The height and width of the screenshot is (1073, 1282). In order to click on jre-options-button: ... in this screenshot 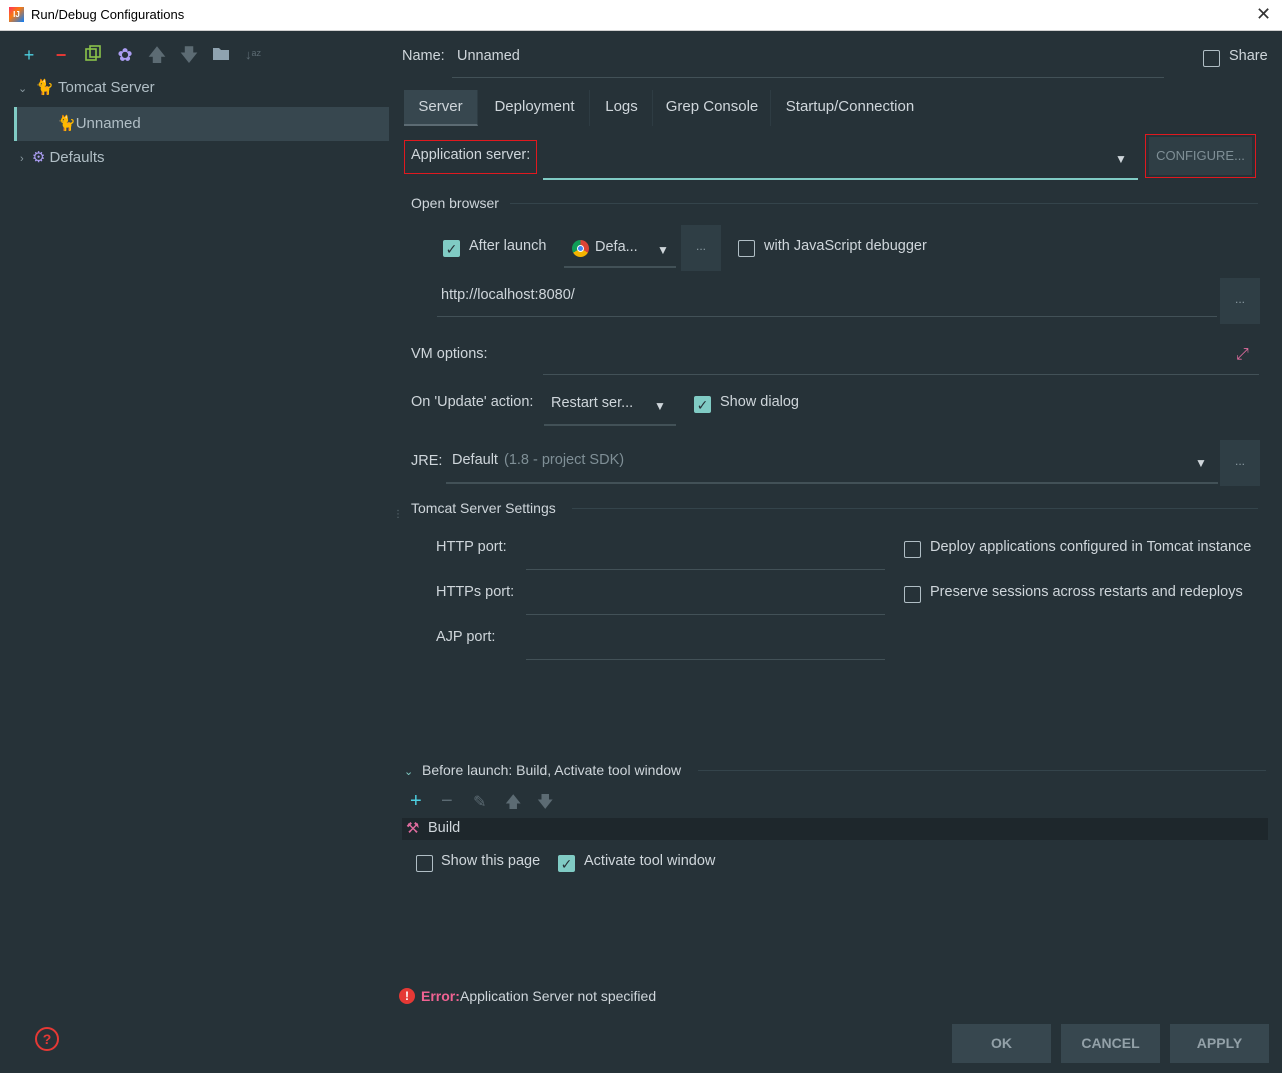, I will do `click(1240, 463)`.